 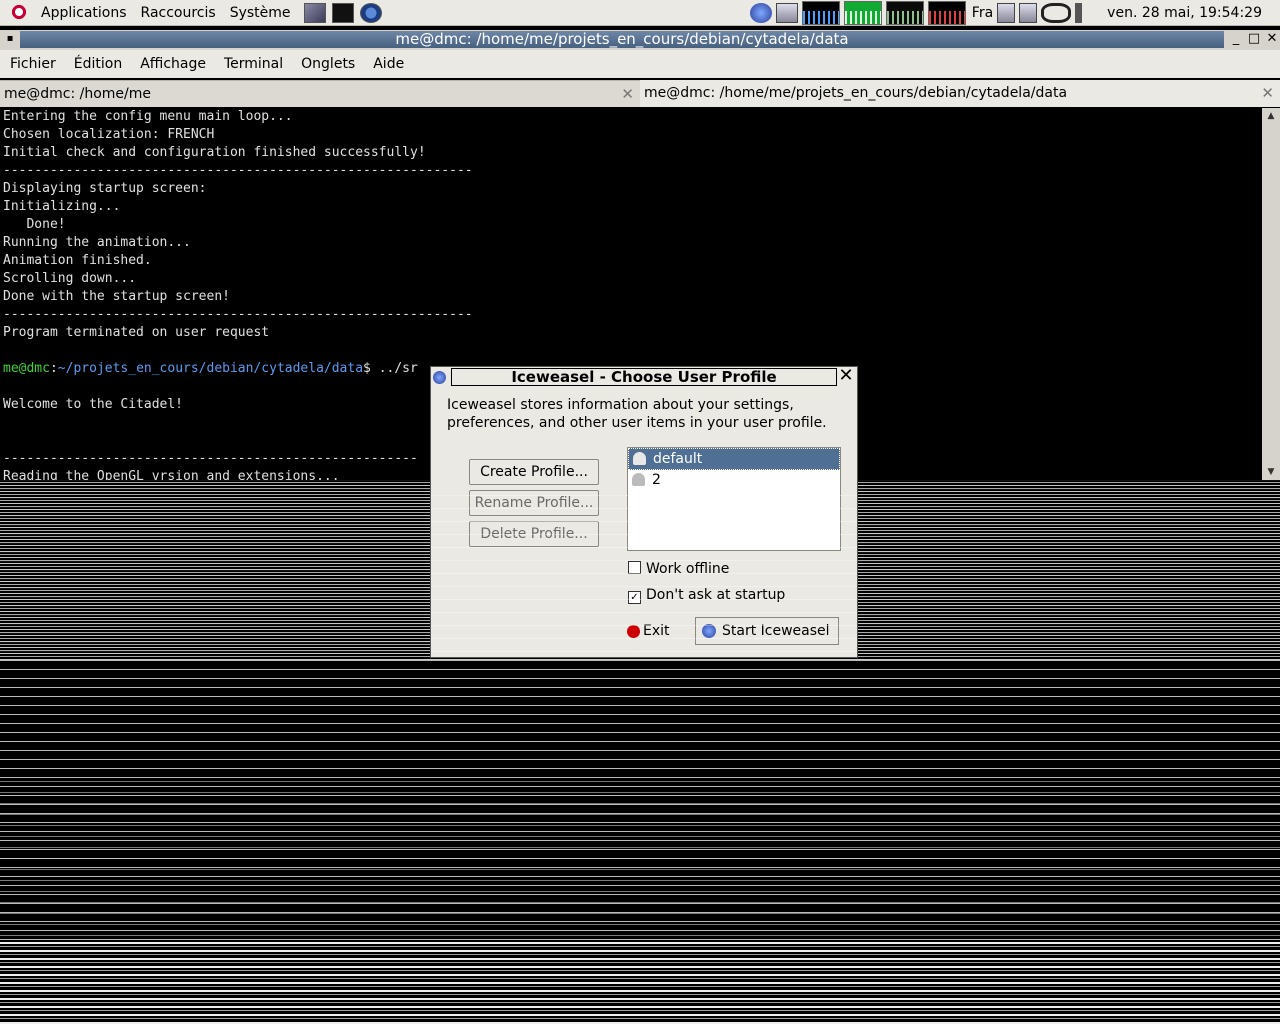 I want to click on clock: ven. 28 mai, 19:54:29, so click(x=1184, y=13).